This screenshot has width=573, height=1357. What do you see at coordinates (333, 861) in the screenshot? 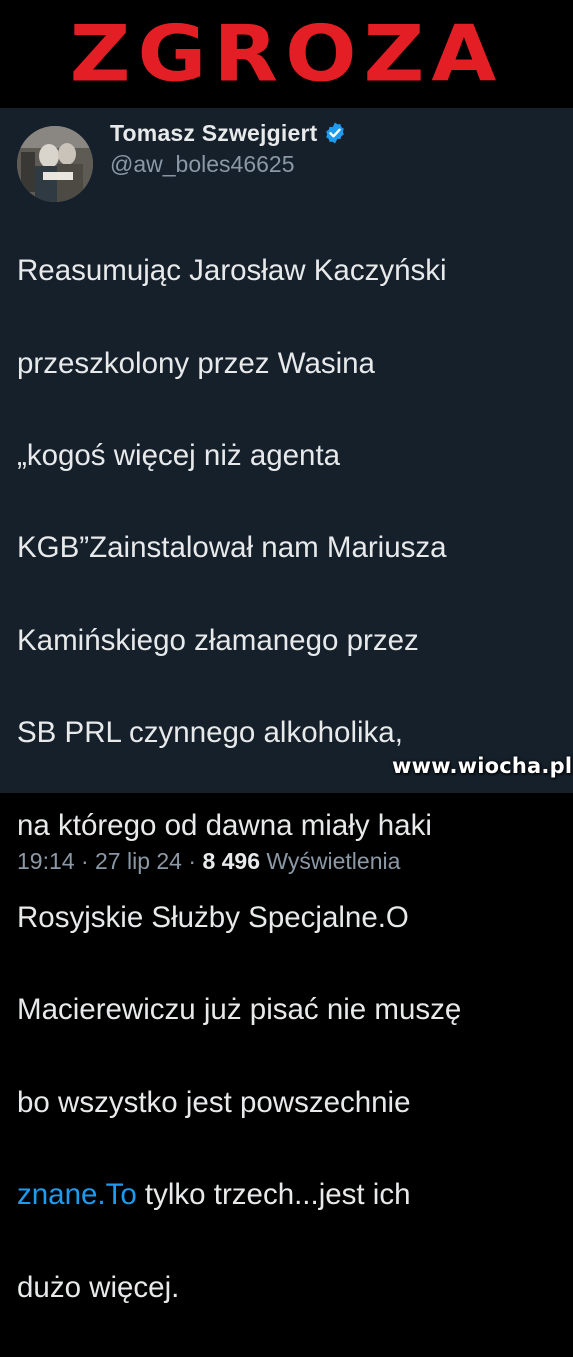
I see `views-label: Wyświetlenia` at bounding box center [333, 861].